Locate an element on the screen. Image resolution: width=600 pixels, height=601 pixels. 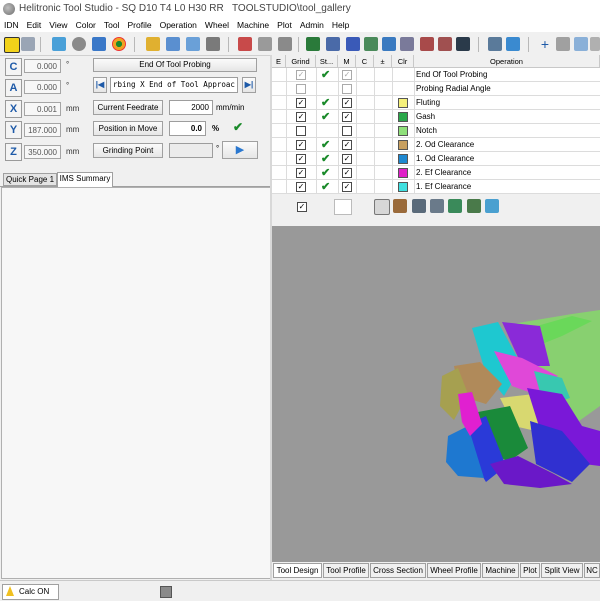
axis-x-button: X is located at coordinates (13, 109).